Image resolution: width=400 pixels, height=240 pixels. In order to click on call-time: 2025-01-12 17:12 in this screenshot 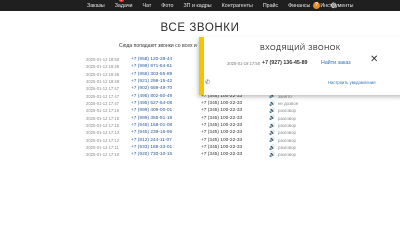, I will do `click(103, 140)`.